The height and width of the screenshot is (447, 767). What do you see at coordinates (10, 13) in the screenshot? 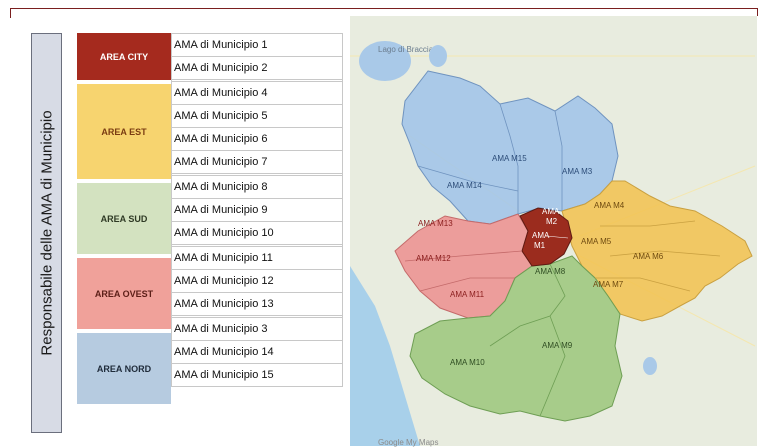
I see `top-rule-left-tick` at bounding box center [10, 13].